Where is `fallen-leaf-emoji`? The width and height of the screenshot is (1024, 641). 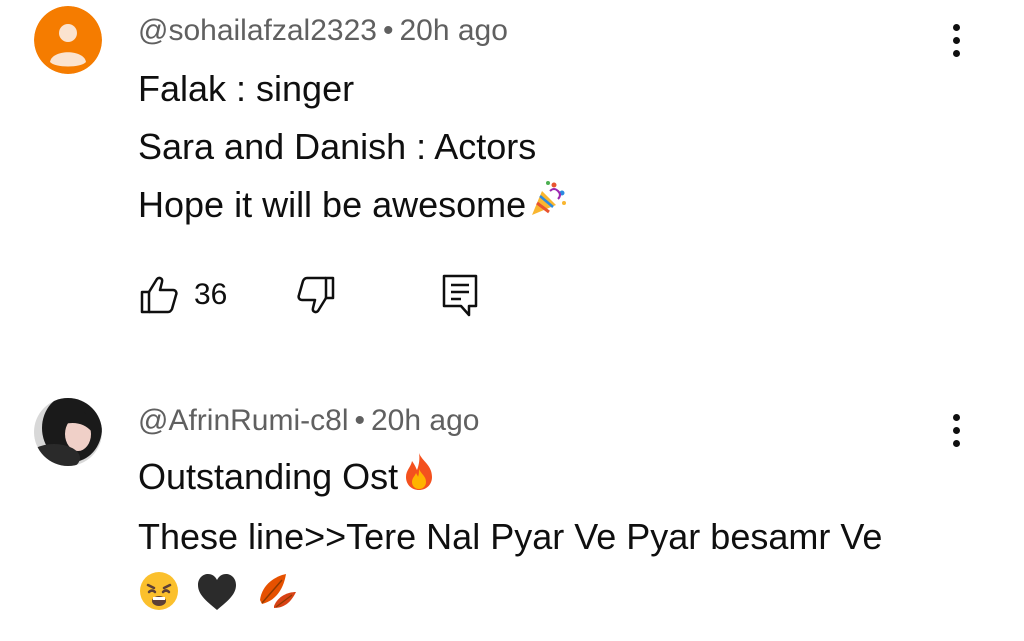 fallen-leaf-emoji is located at coordinates (276, 599).